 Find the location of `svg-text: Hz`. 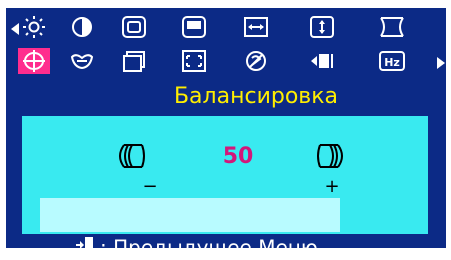

svg-text: Hz is located at coordinates (392, 62).